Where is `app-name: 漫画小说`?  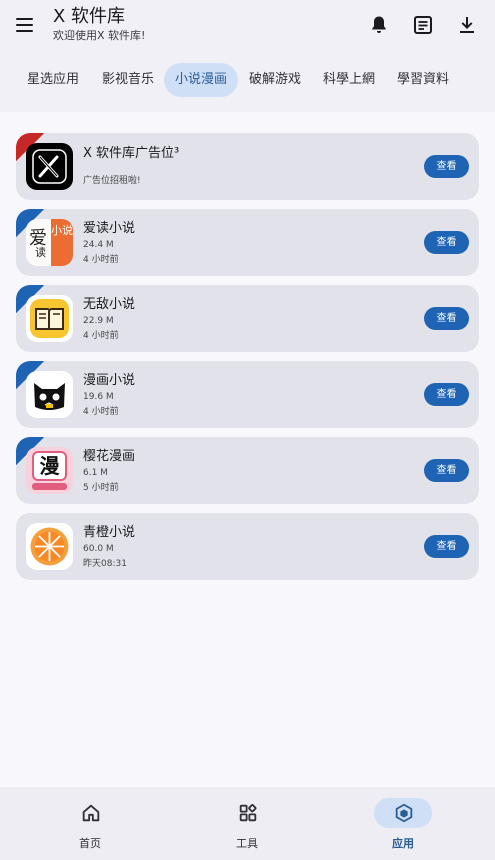 app-name: 漫画小说 is located at coordinates (109, 380).